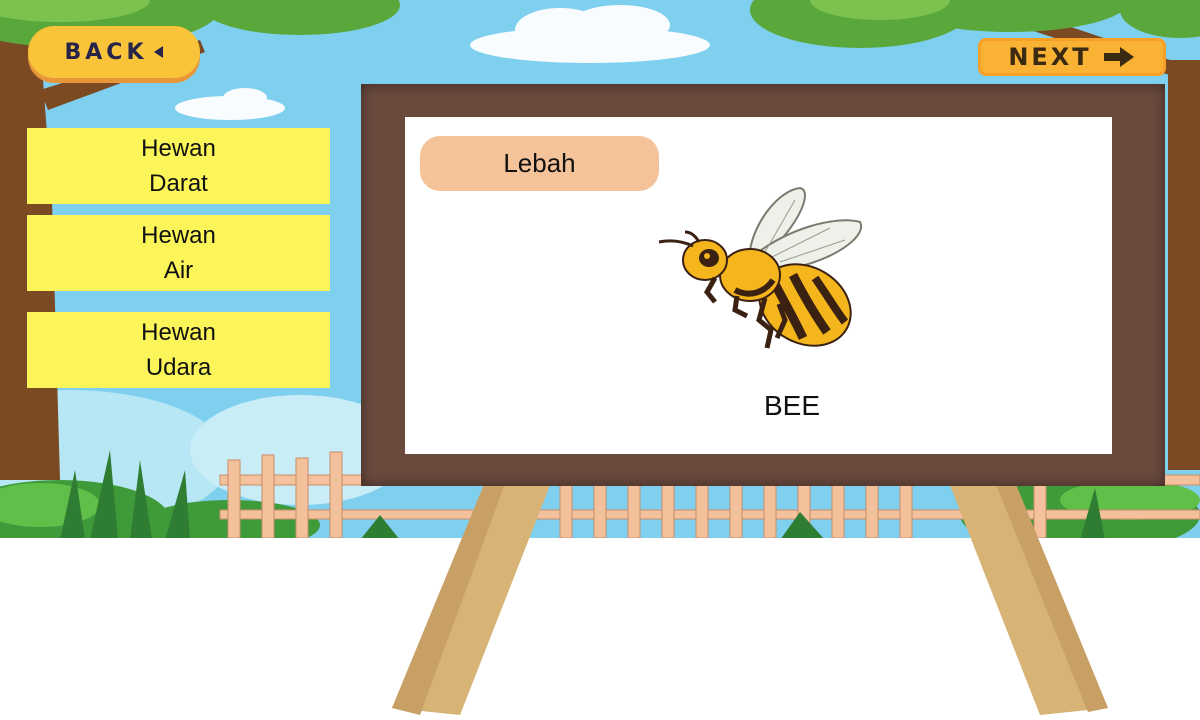  I want to click on category-label-line2: Udara, so click(178, 367).